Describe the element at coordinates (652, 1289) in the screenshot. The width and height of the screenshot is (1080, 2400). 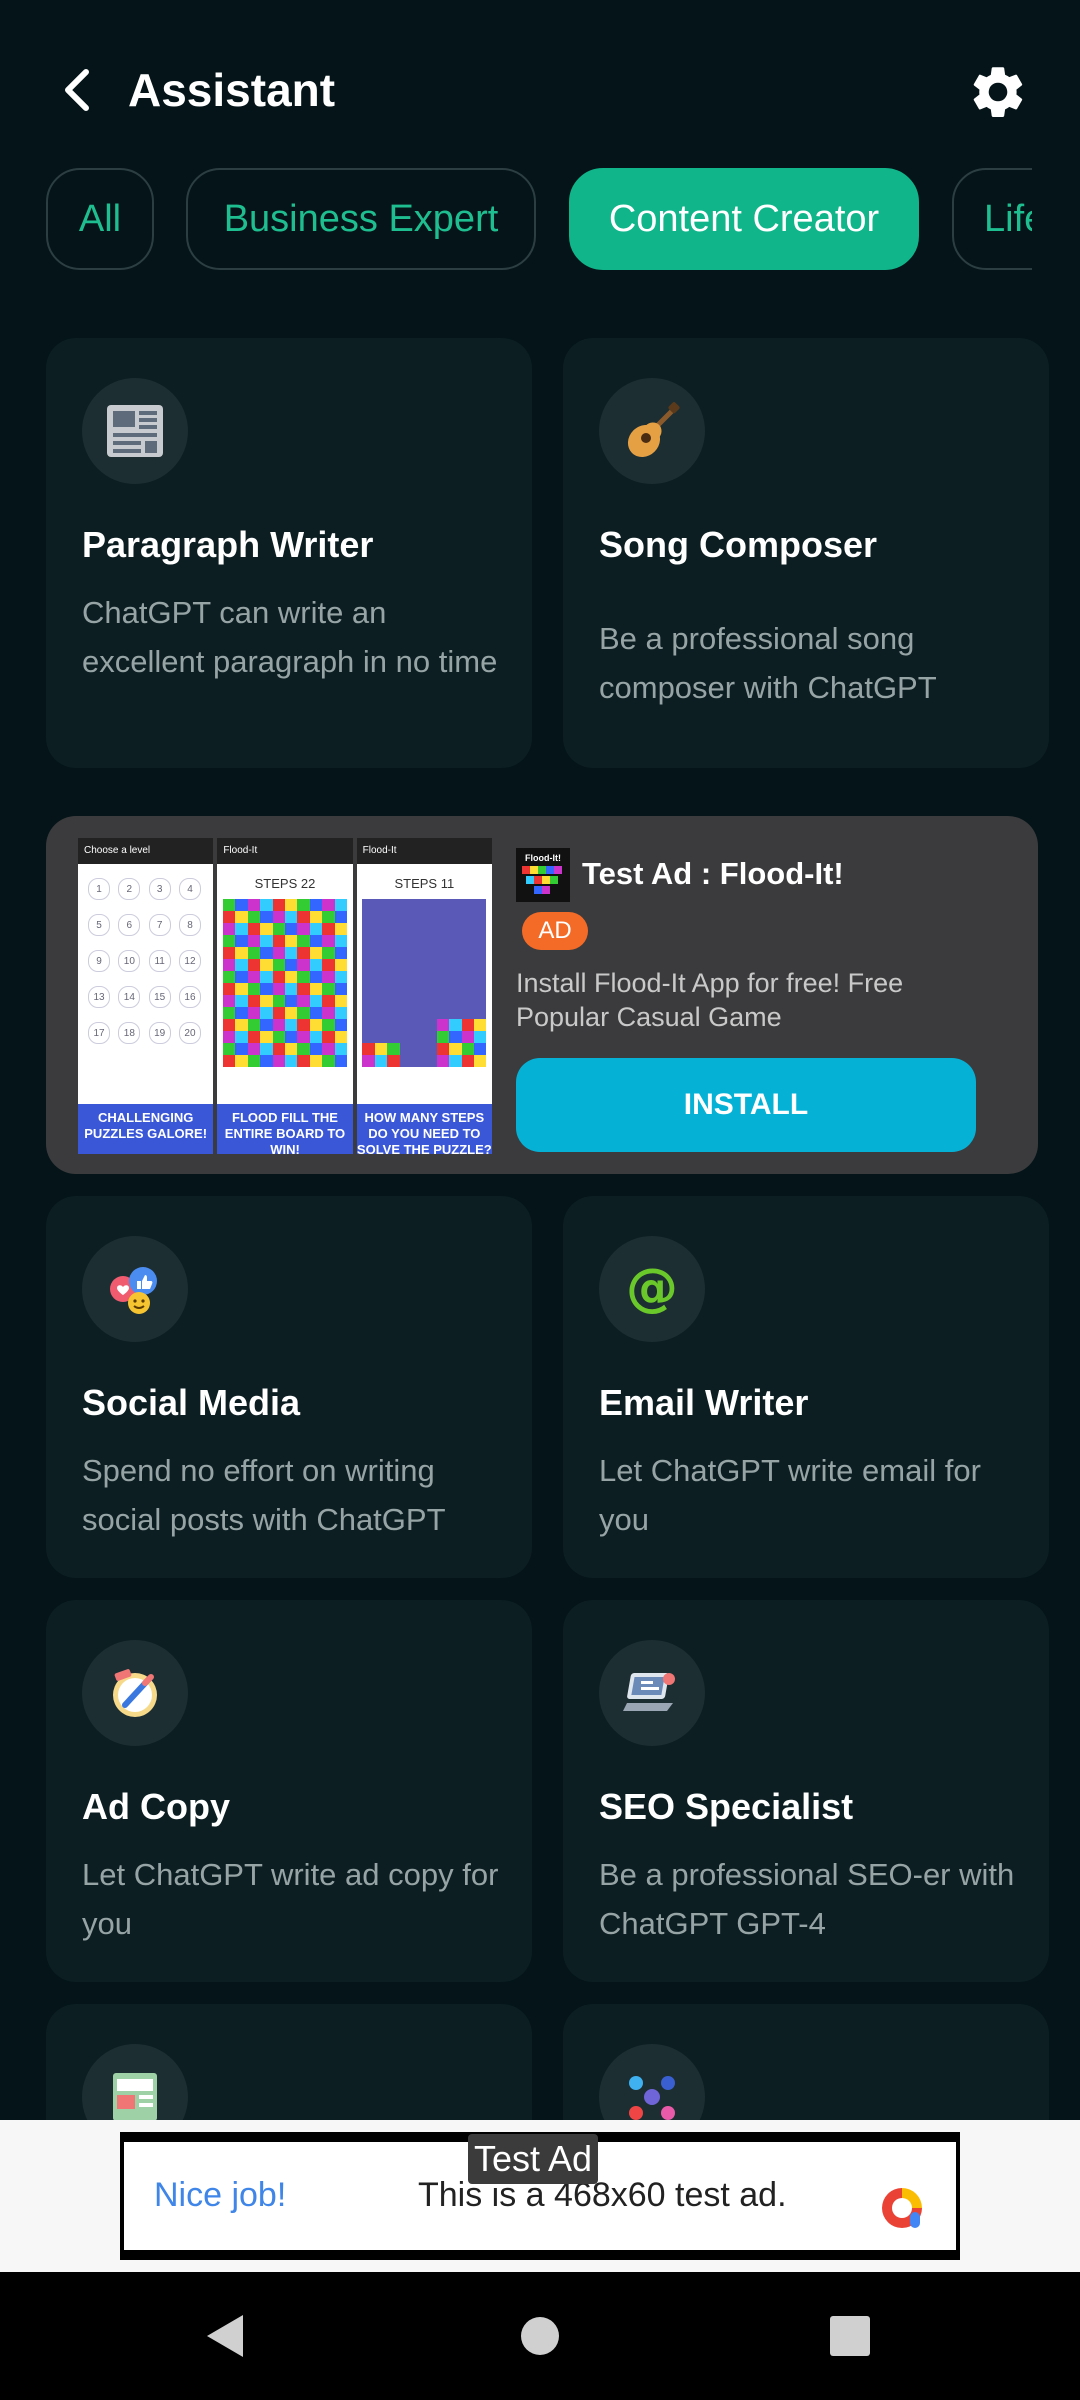
I see `card-icon-container: @` at that location.